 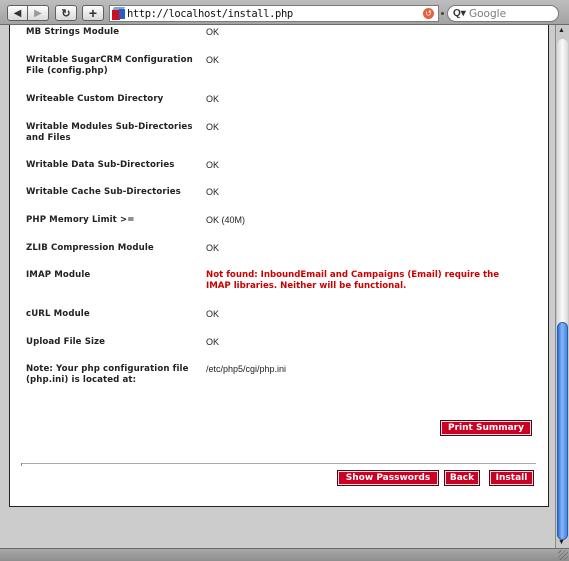 I want to click on address-bar: http://localhost/install.php ↺, so click(x=274, y=13).